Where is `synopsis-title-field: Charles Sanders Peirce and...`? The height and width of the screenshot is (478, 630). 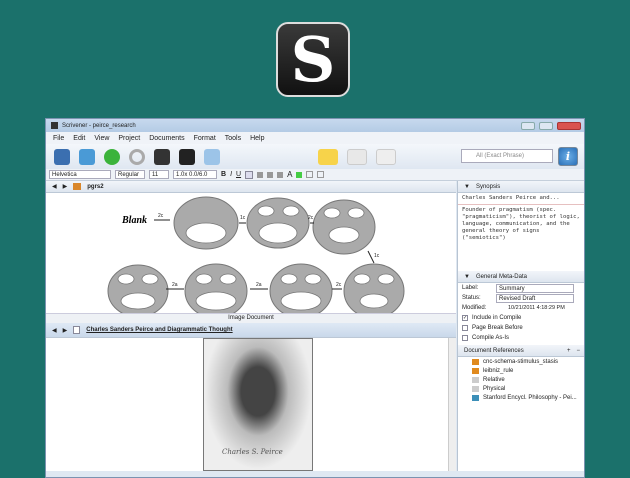 synopsis-title-field: Charles Sanders Peirce and... is located at coordinates (521, 199).